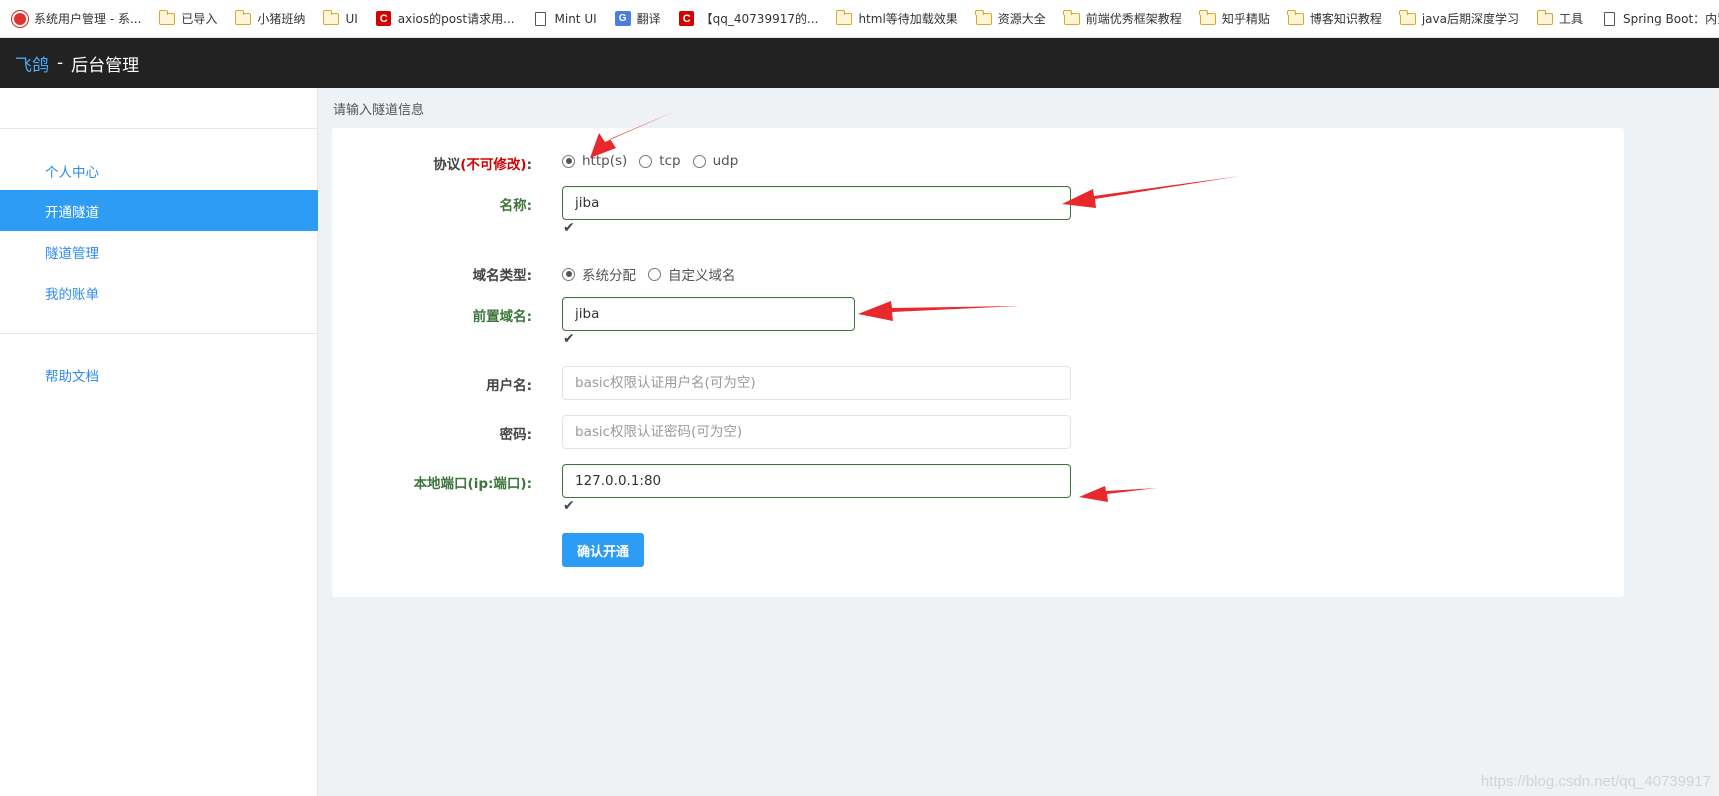  I want to click on sidebar-item-profile: 个人中心, so click(159, 170).